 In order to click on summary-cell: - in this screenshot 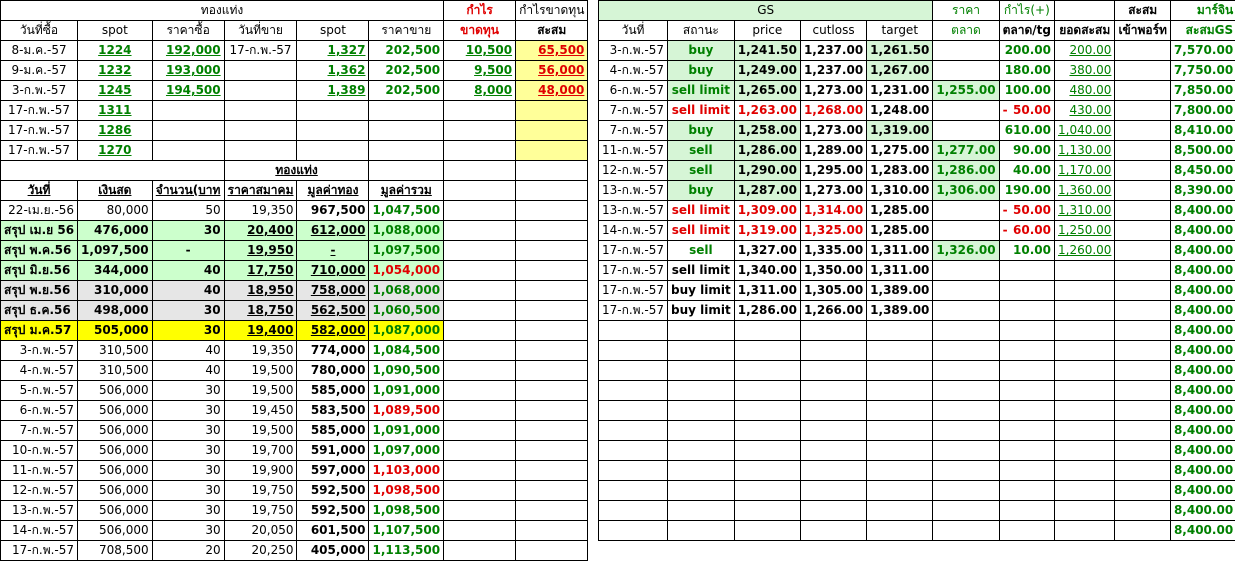, I will do `click(188, 251)`.